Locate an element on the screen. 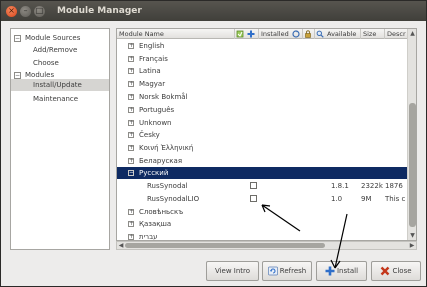  tree-group-module-sources: − Module Sources is located at coordinates (47, 38).